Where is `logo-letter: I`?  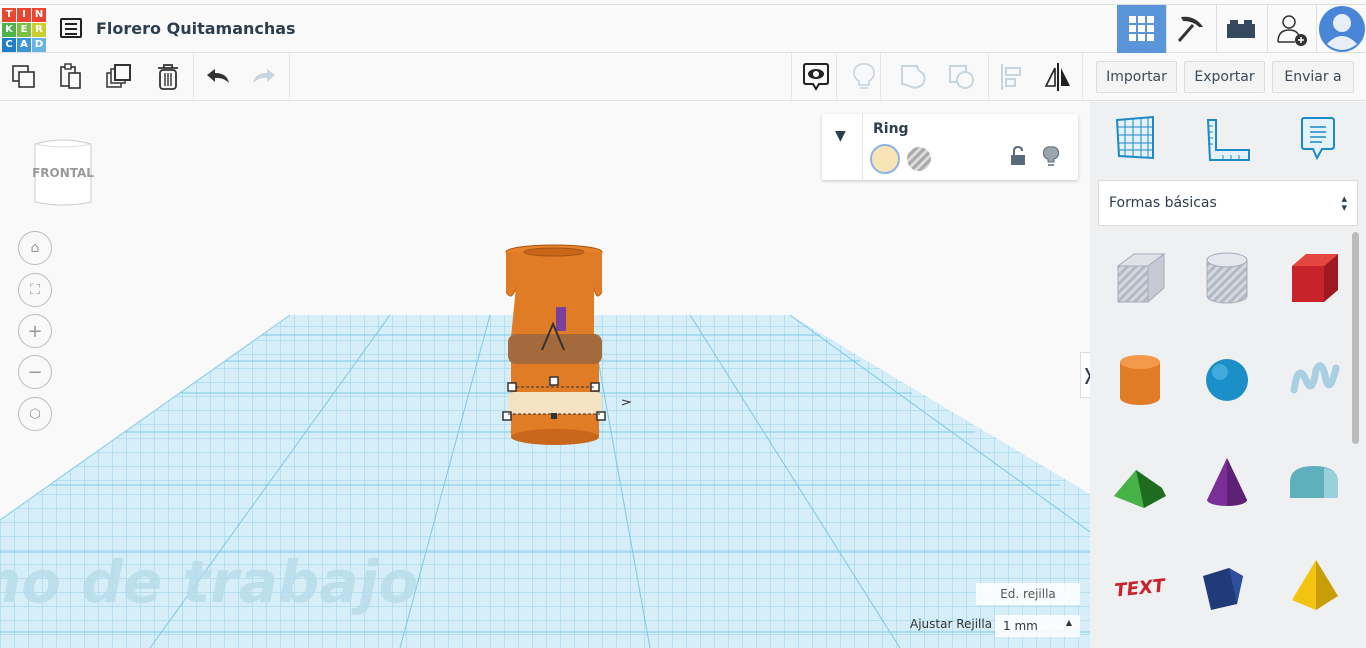 logo-letter: I is located at coordinates (24, 15).